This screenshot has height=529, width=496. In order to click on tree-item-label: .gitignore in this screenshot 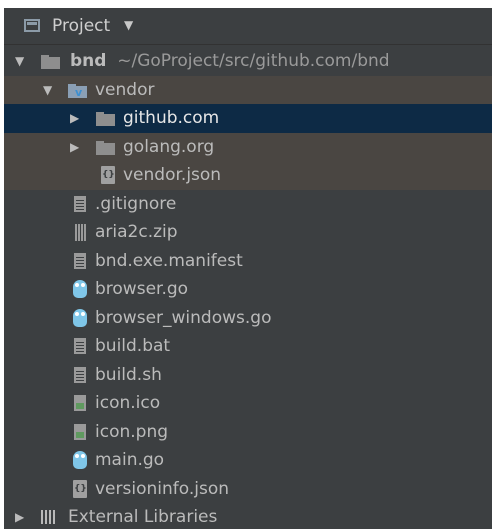, I will do `click(136, 203)`.